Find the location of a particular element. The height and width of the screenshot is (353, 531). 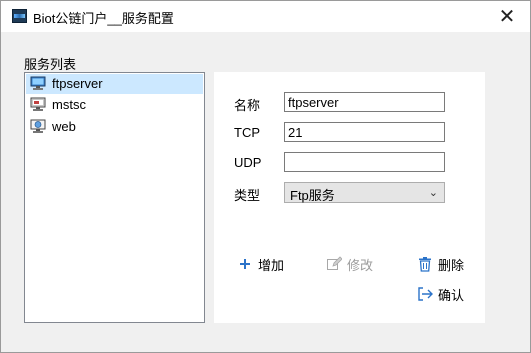

tcp-port-field is located at coordinates (364, 132).